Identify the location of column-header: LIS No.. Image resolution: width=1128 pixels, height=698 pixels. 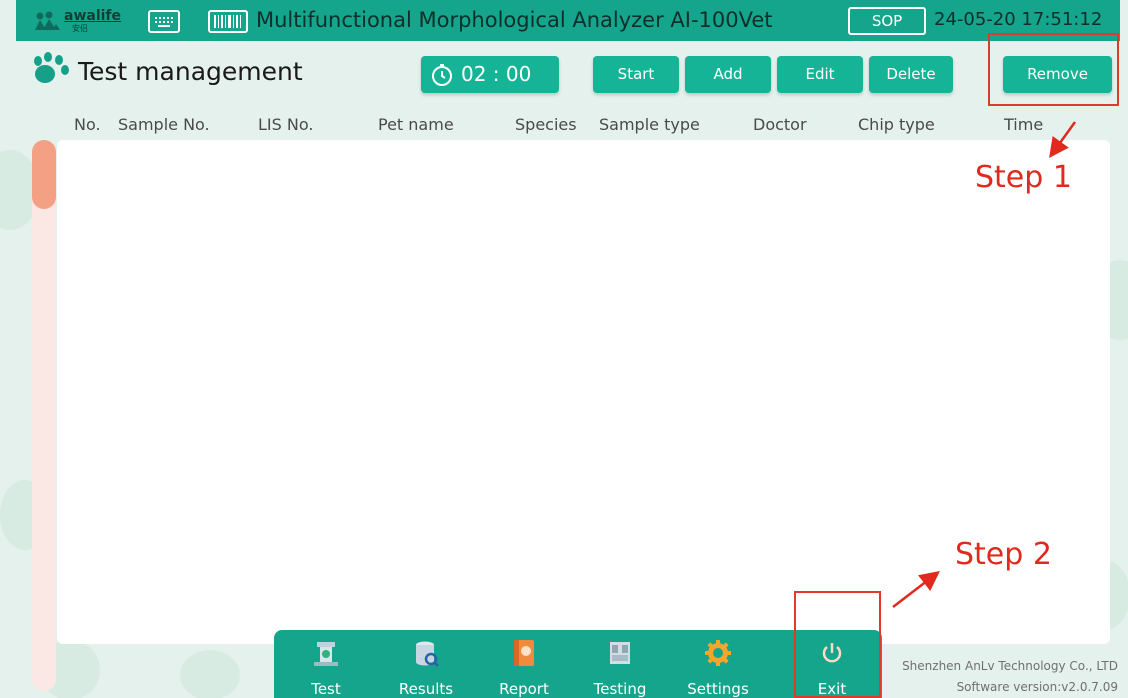
(285, 124).